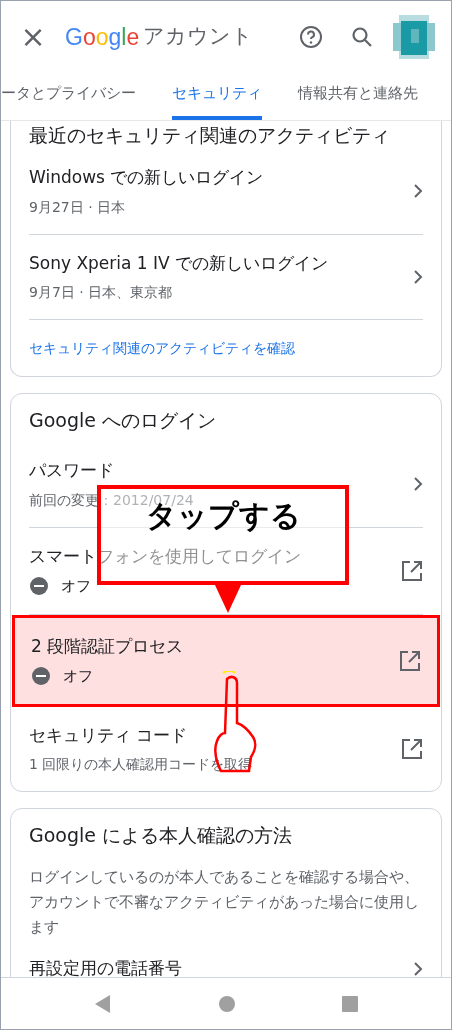 The image size is (452, 1030). What do you see at coordinates (123, 420) in the screenshot?
I see `card-title: Google へのログイン` at bounding box center [123, 420].